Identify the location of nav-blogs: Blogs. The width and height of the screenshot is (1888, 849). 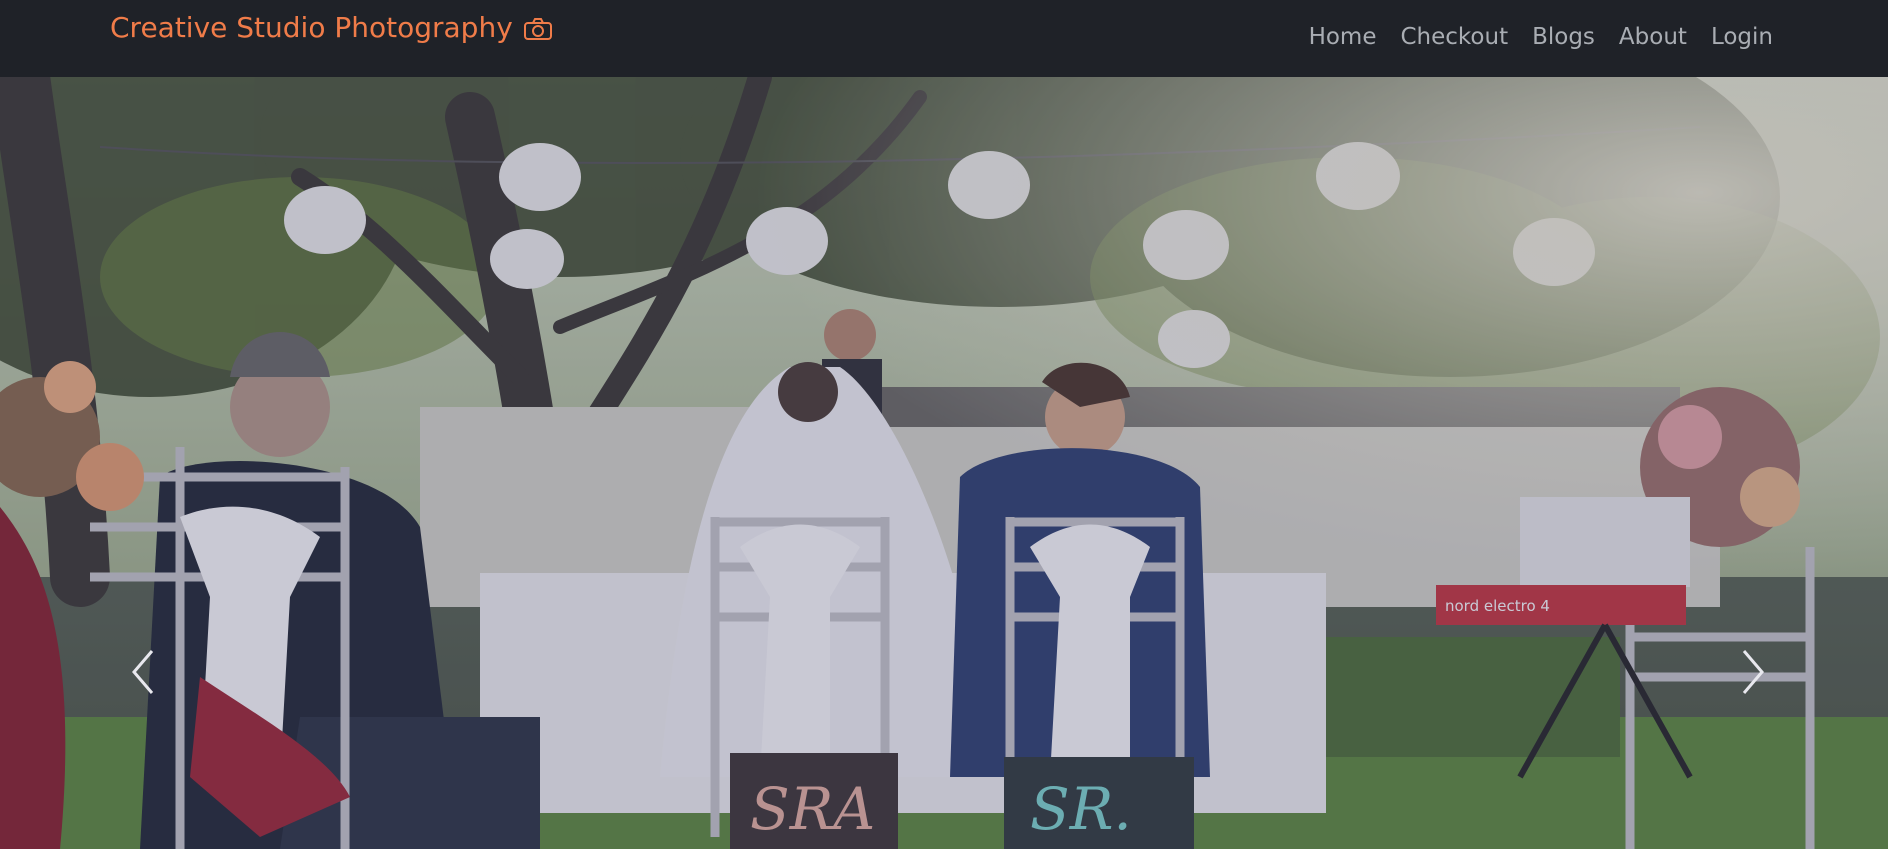
(1563, 37).